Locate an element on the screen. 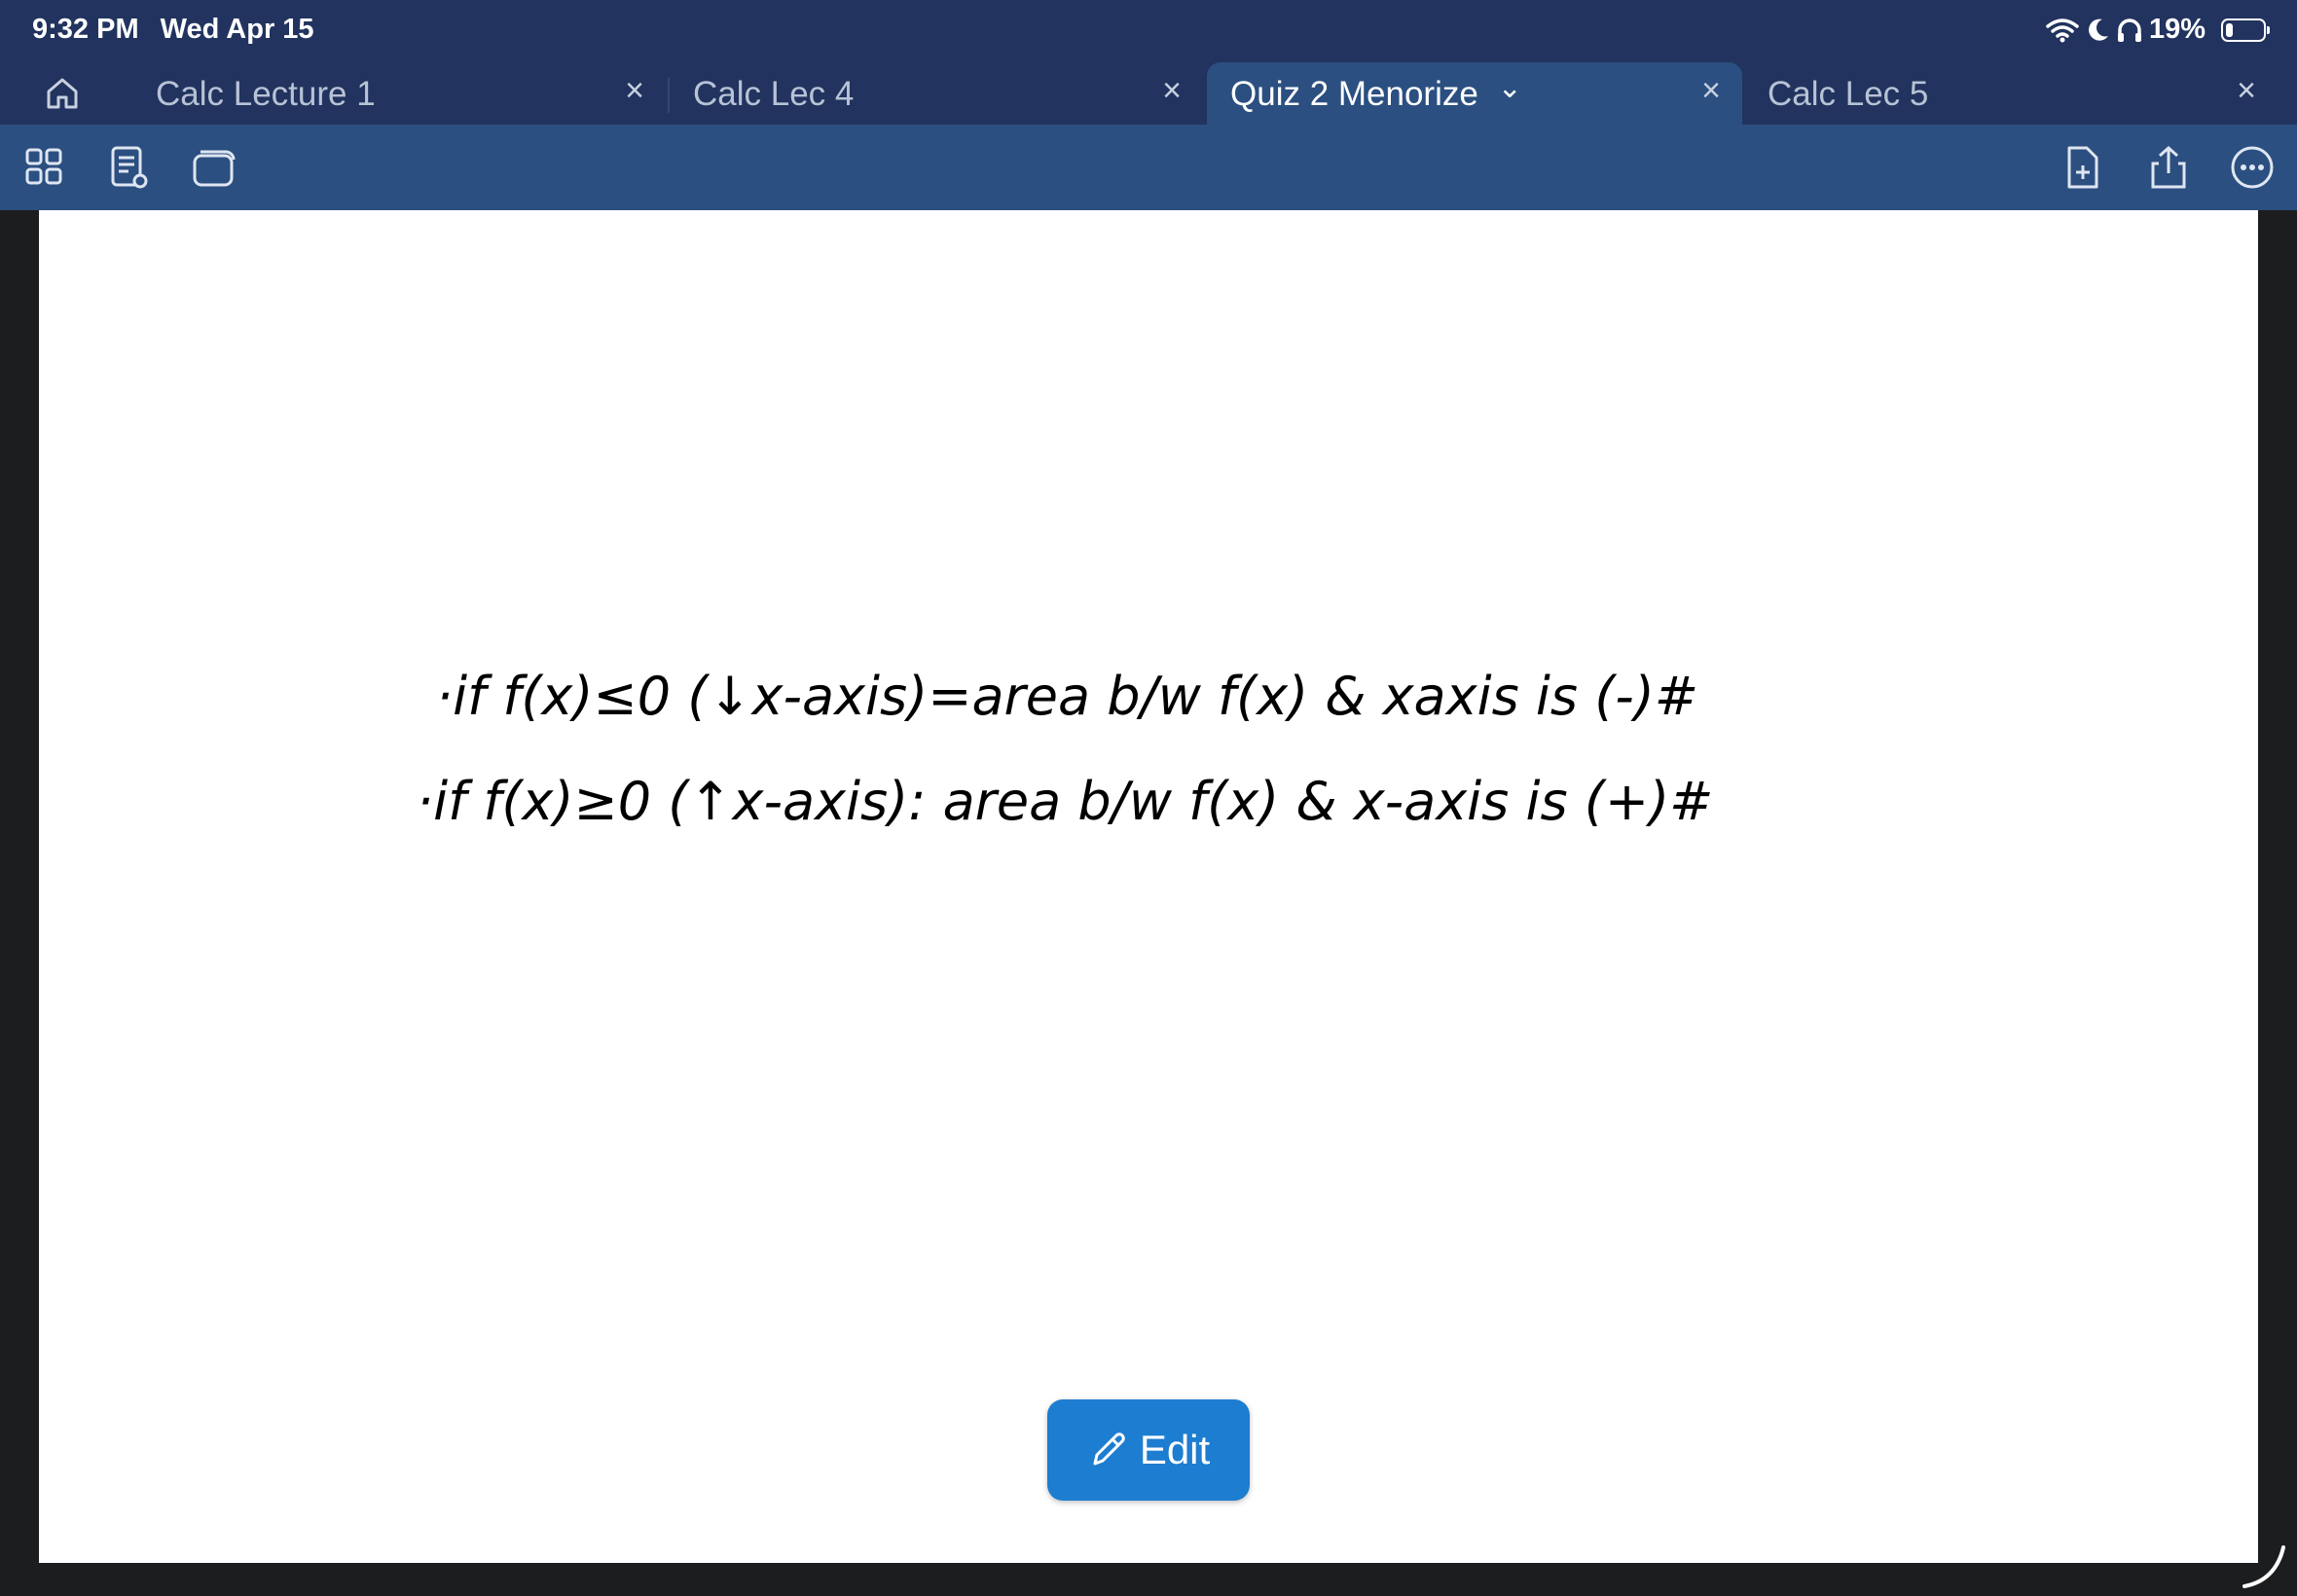 This screenshot has height=1596, width=2297. tab-label: Calc Lec 5 is located at coordinates (1848, 94).